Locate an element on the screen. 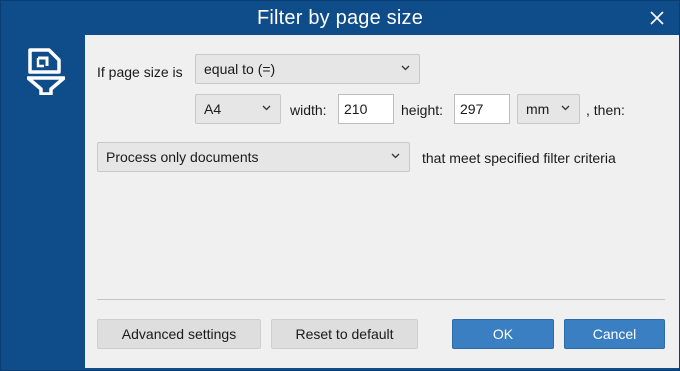  close-button is located at coordinates (657, 18).